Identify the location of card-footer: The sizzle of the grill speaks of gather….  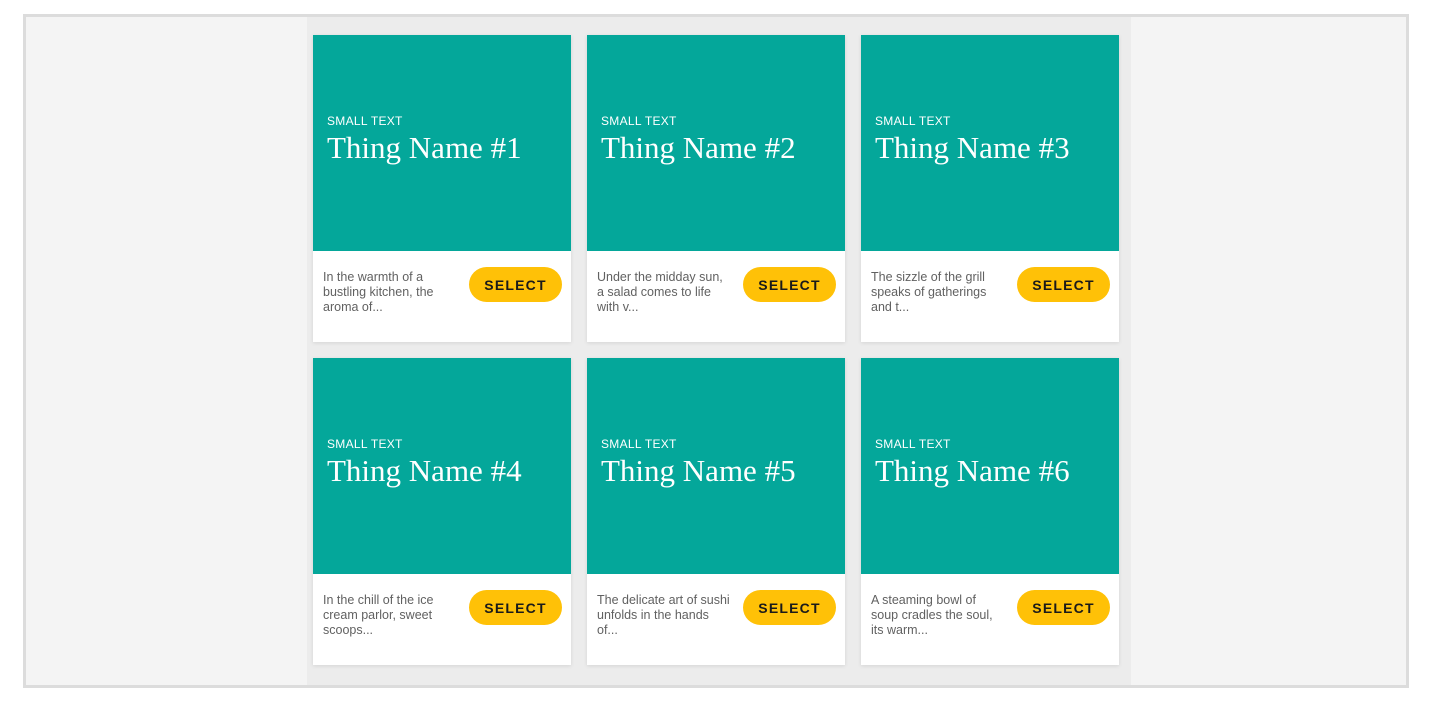
(990, 296).